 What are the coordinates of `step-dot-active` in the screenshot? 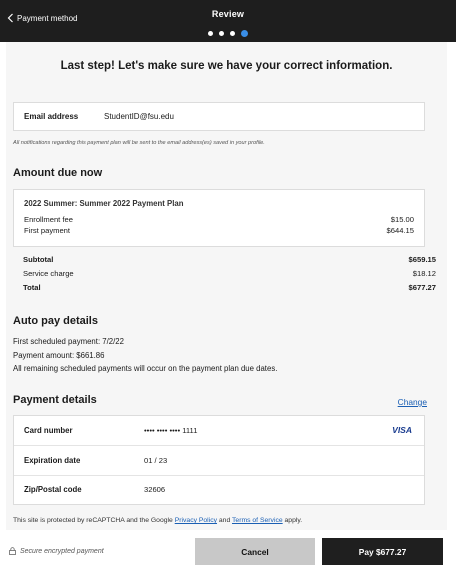 It's located at (244, 34).